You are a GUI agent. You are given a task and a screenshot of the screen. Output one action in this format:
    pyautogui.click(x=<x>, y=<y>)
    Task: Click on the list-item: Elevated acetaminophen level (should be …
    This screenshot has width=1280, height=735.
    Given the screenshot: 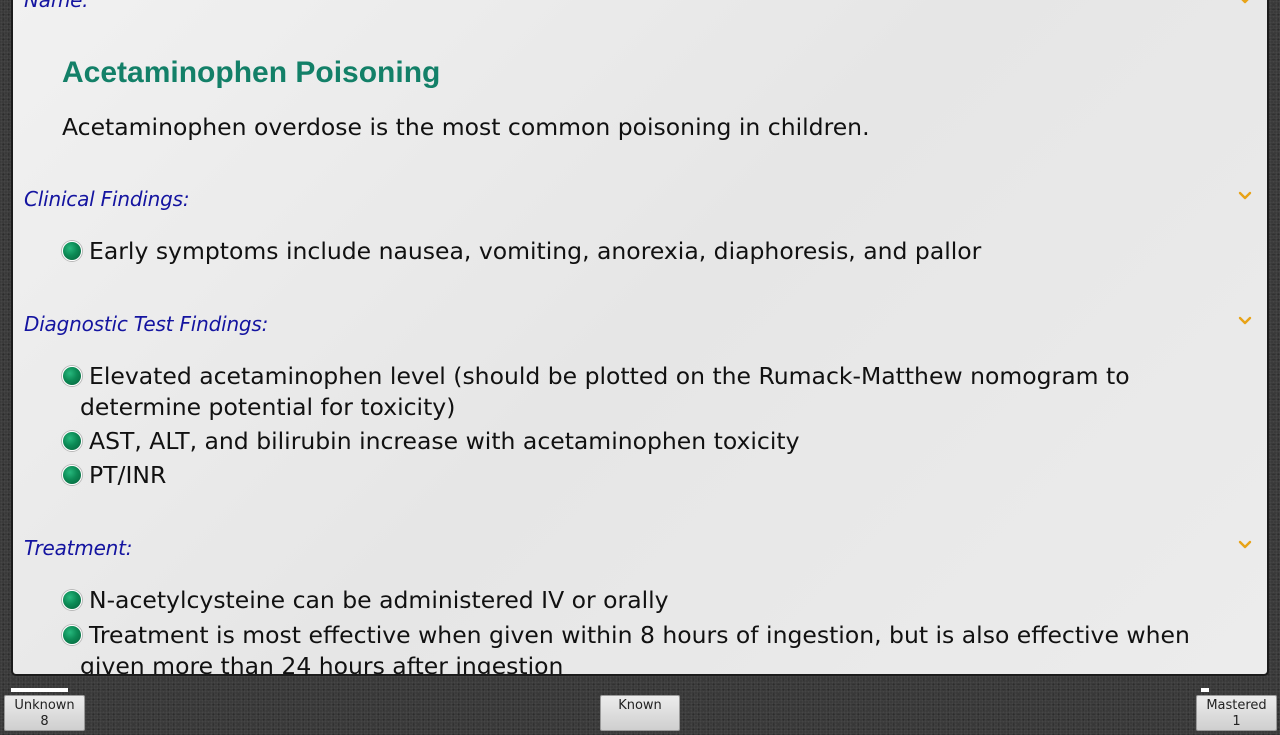 What is the action you would take?
    pyautogui.click(x=652, y=392)
    